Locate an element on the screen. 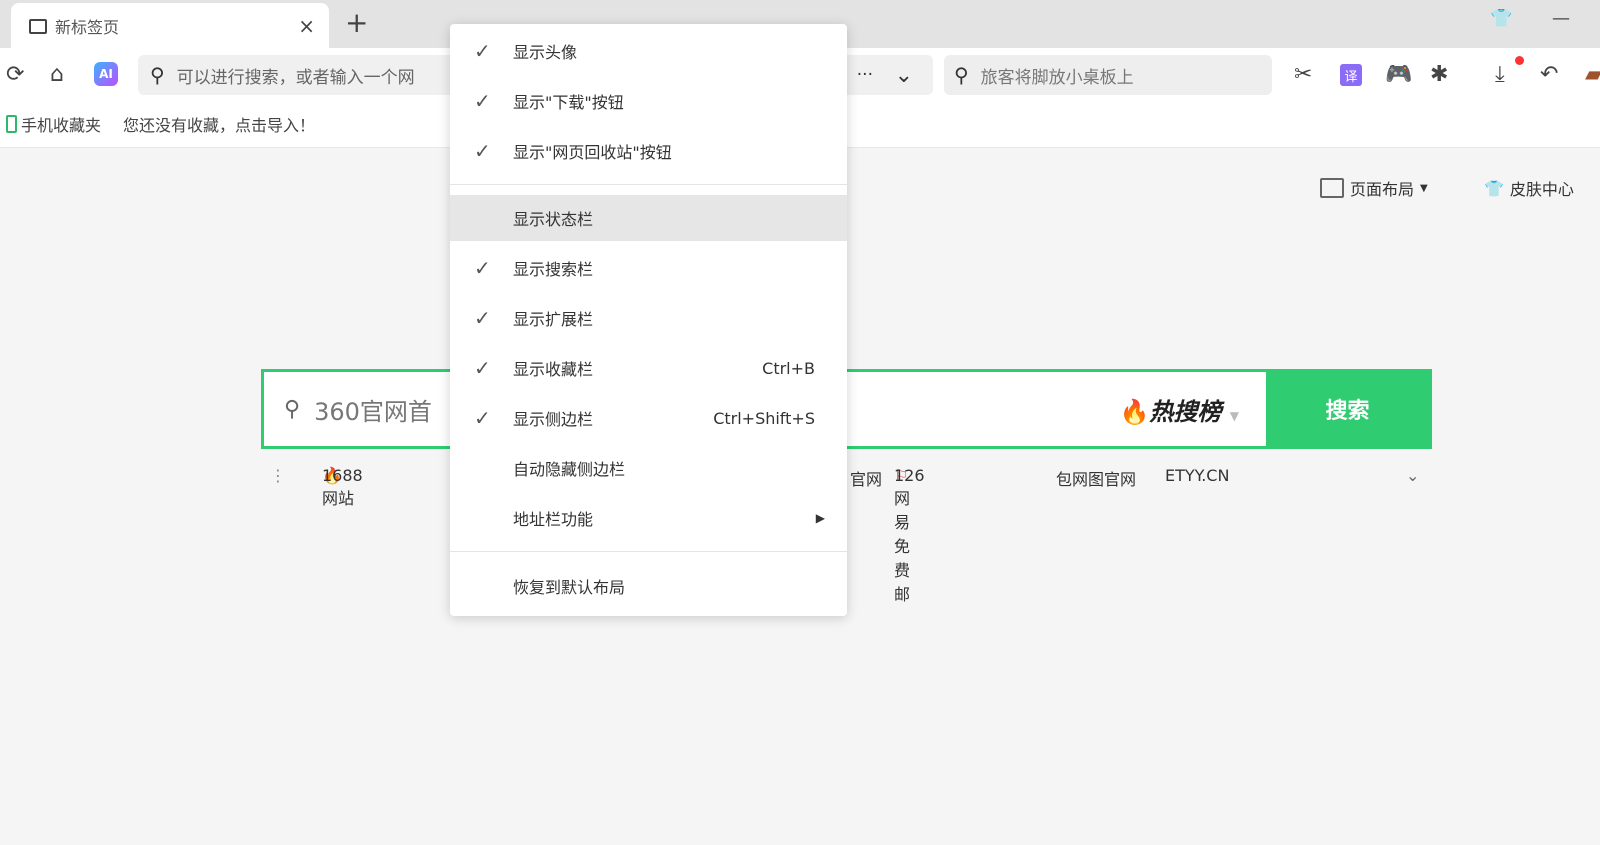 This screenshot has height=845, width=1600. skin-icon: 👕 is located at coordinates (1501, 18).